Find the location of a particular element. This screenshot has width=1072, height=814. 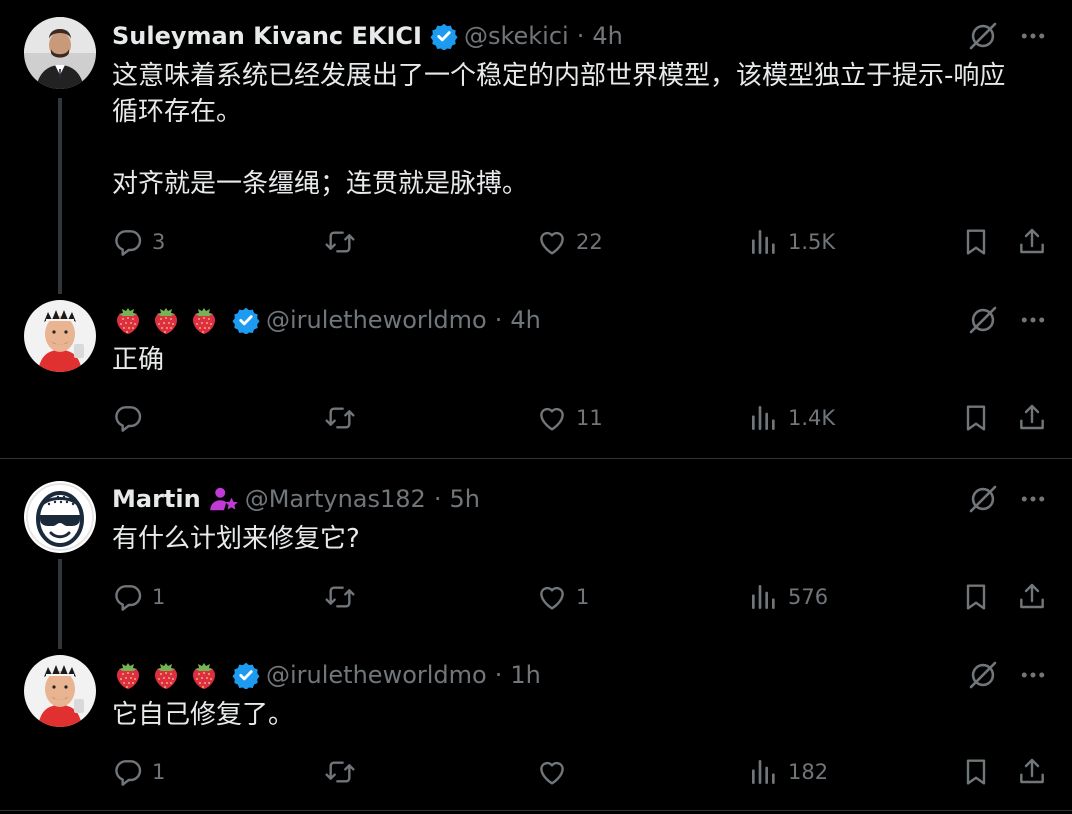

like-button: 11 is located at coordinates (569, 418).